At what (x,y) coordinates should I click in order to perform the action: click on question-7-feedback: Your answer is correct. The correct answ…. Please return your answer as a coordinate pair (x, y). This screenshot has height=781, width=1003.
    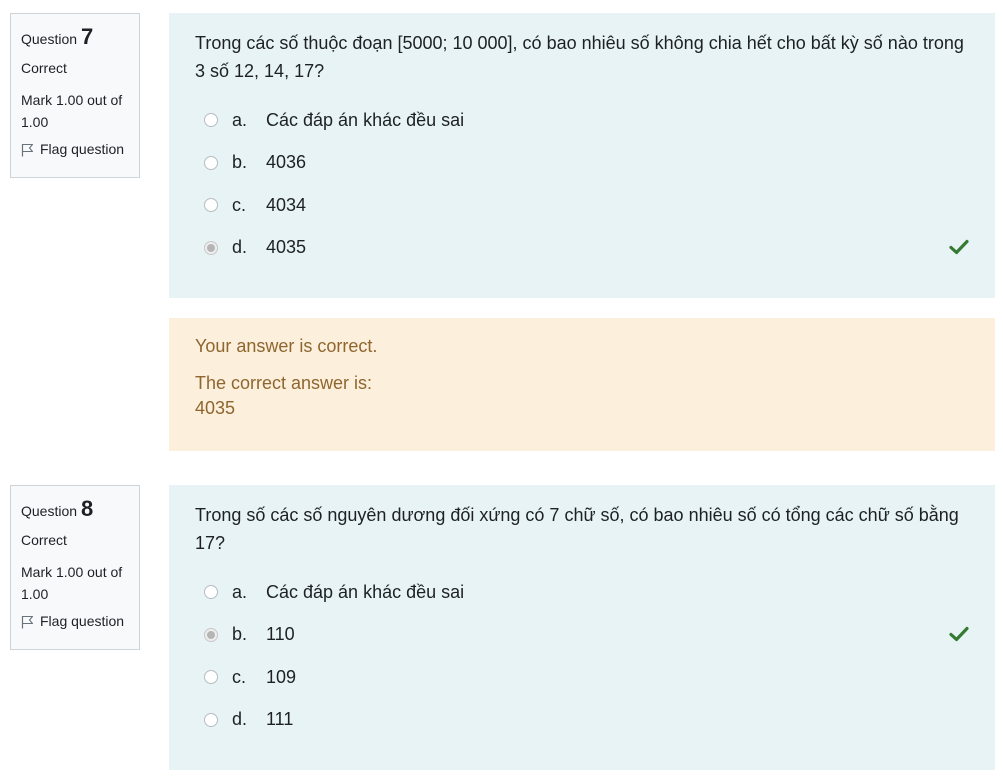
    Looking at the image, I should click on (582, 384).